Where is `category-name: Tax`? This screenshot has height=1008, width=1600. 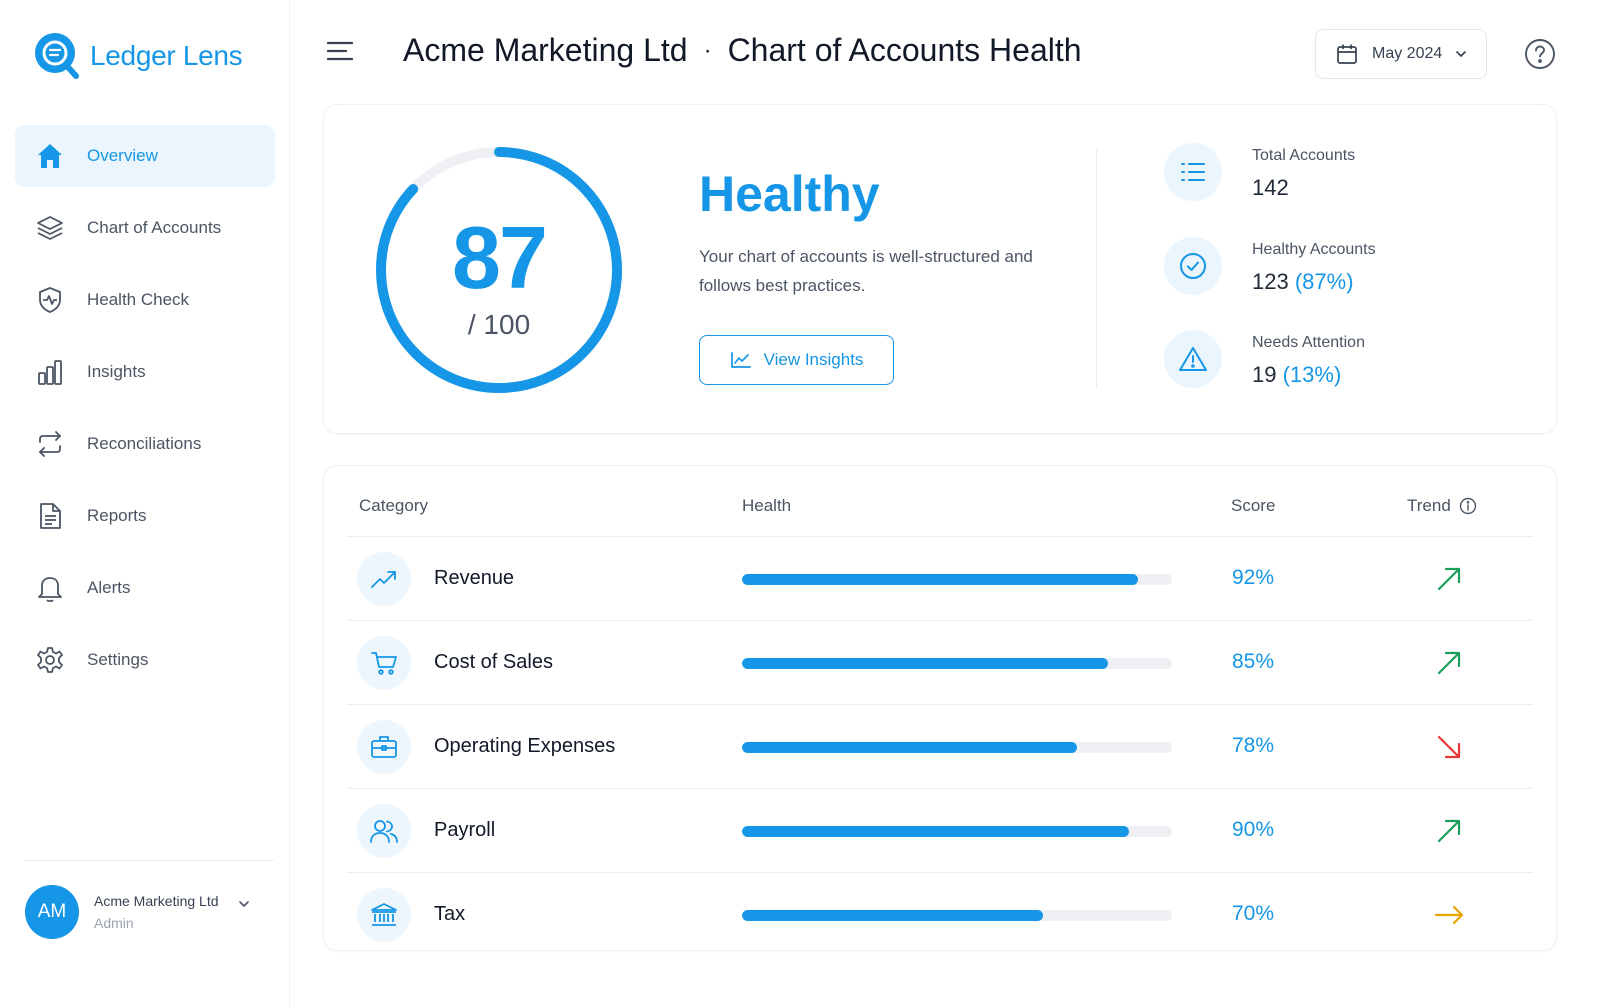 category-name: Tax is located at coordinates (450, 914).